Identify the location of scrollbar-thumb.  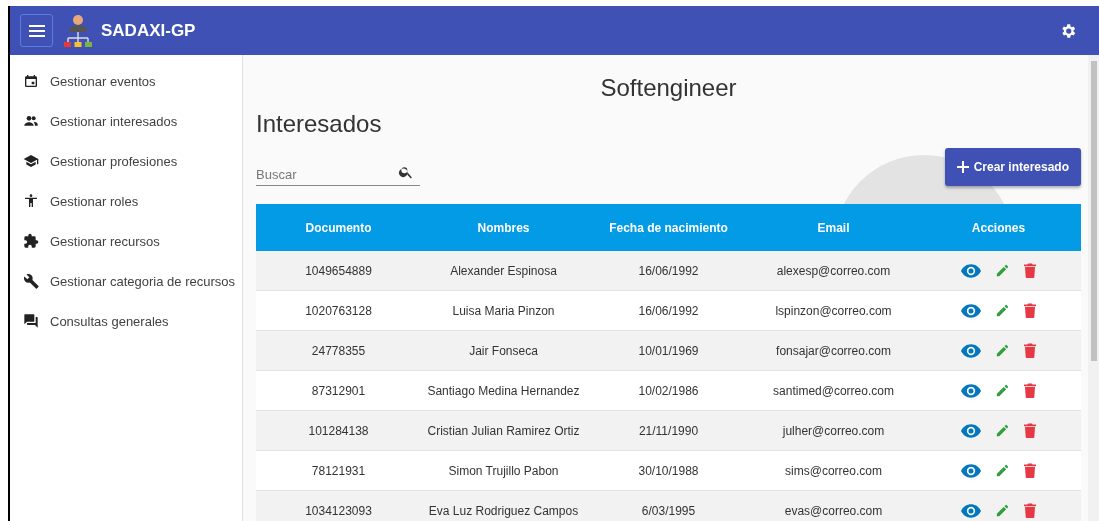
(1094, 211).